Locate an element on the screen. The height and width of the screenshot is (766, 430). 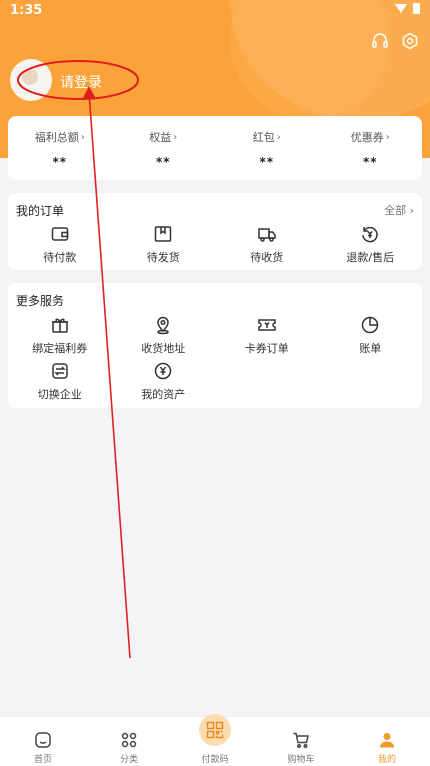
stat-label: 福利总额 is located at coordinates (56, 137).